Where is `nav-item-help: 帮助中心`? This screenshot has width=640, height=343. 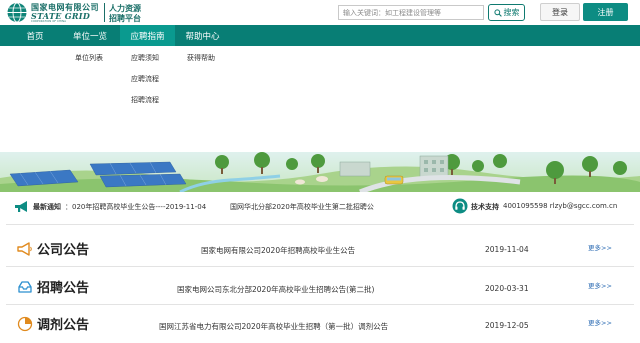
nav-item-help: 帮助中心 is located at coordinates (202, 35).